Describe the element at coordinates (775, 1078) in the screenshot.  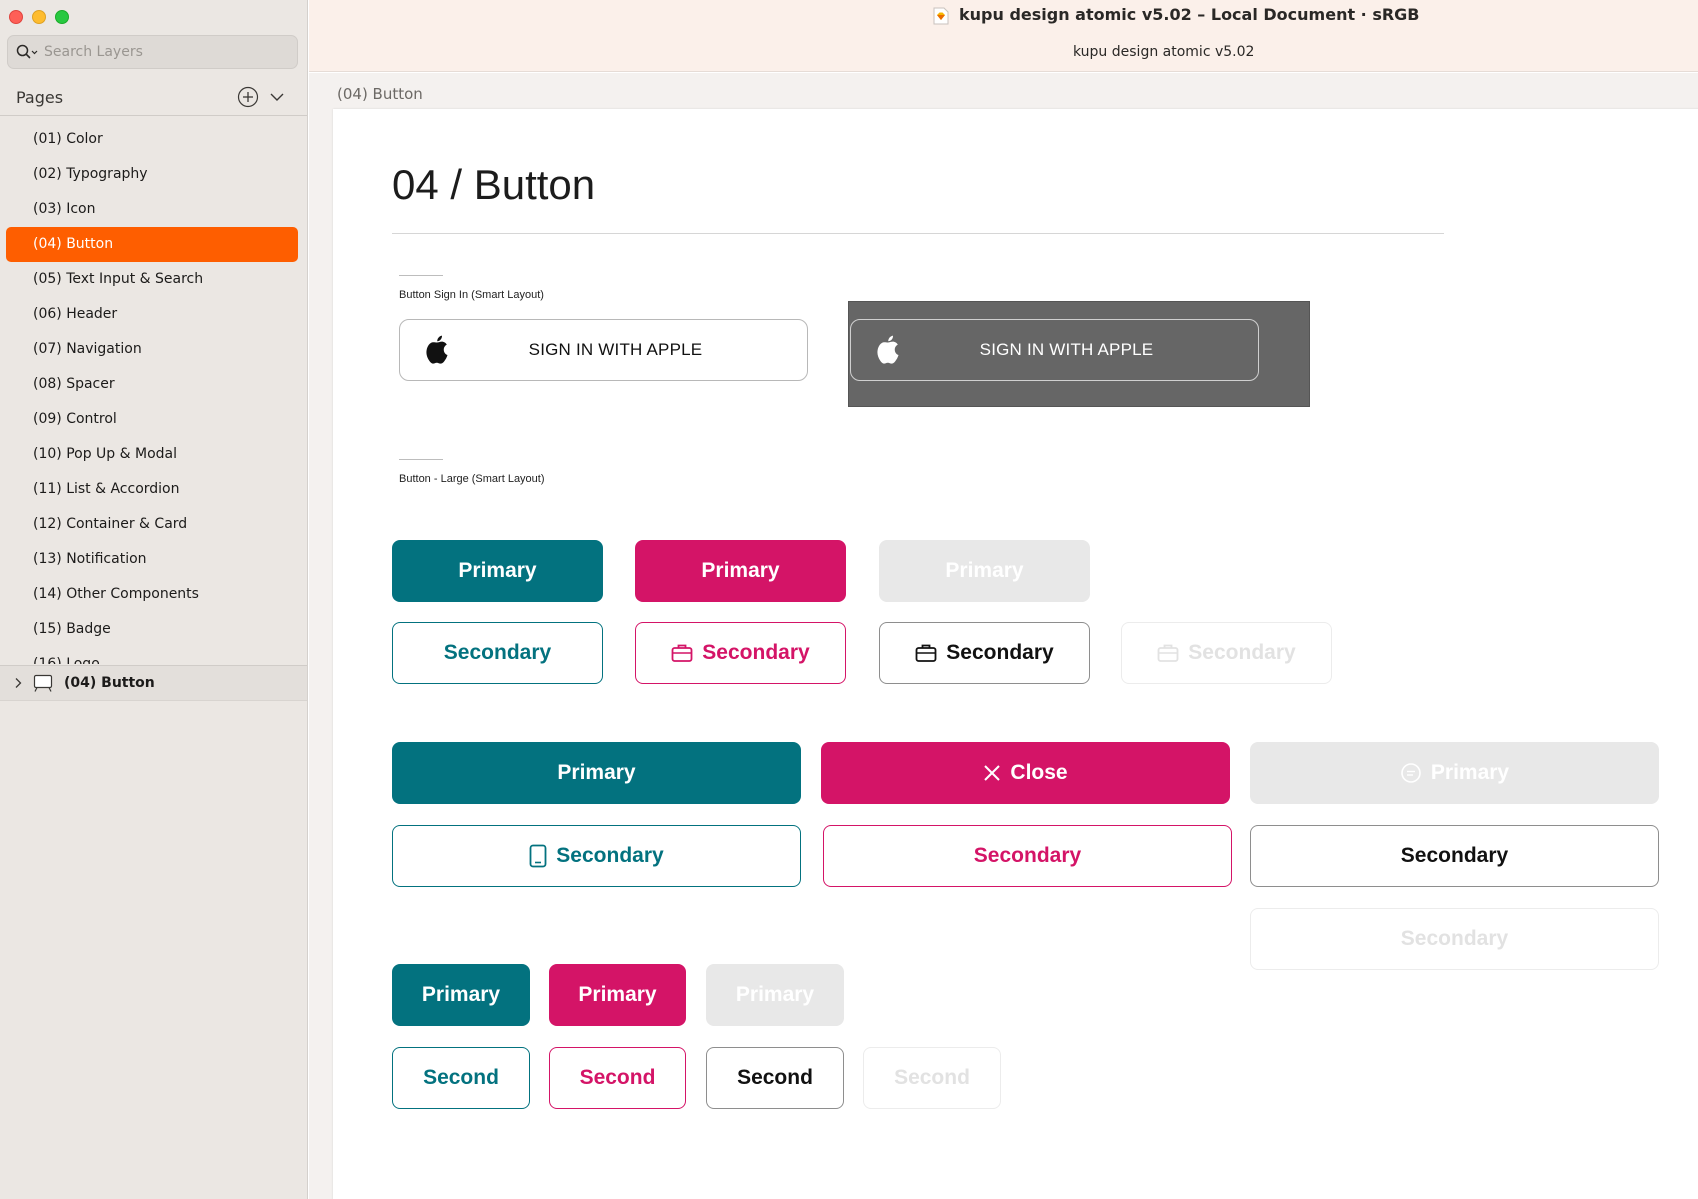
I see `second-button-small-dark: Second` at that location.